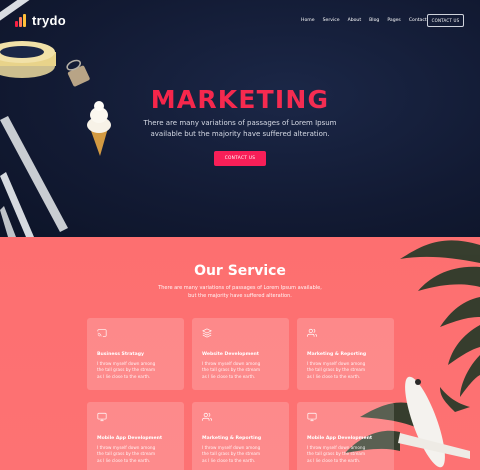 This screenshot has height=470, width=480. Describe the element at coordinates (28, 59) in the screenshot. I see `tape-decor` at that location.